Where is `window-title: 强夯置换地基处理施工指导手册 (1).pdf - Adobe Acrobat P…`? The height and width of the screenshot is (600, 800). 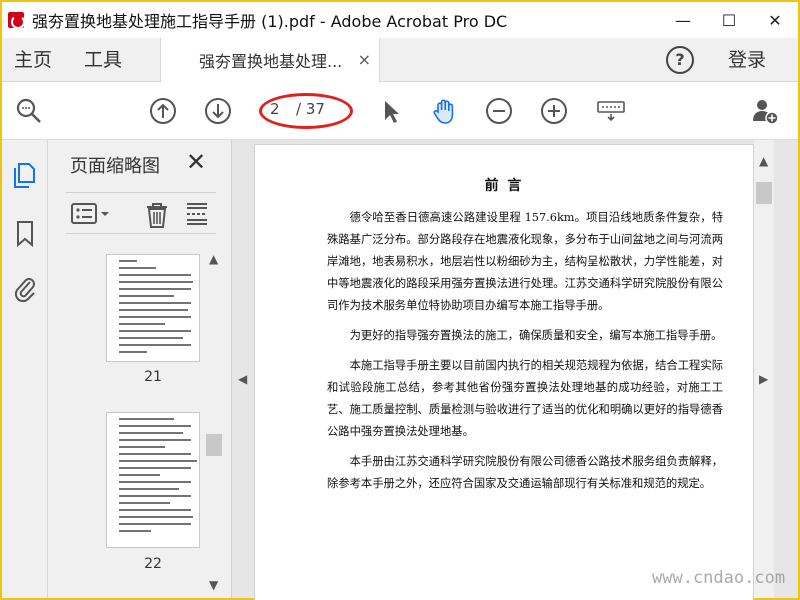 window-title: 强夯置换地基处理施工指导手册 (1).pdf - Adobe Acrobat P… is located at coordinates (270, 21).